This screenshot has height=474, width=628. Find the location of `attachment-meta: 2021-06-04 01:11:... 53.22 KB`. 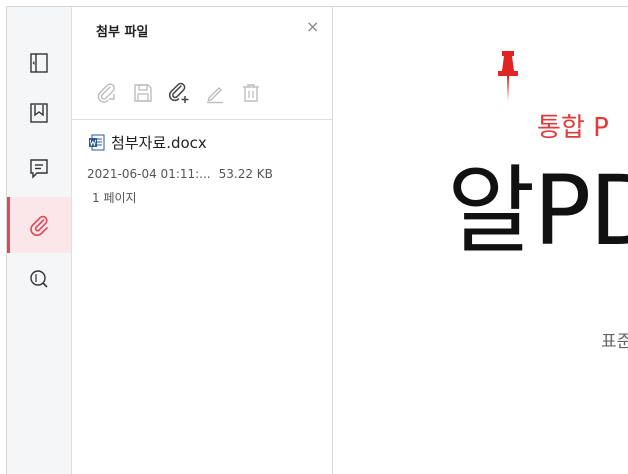

attachment-meta: 2021-06-04 01:11:... 53.22 KB is located at coordinates (180, 174).